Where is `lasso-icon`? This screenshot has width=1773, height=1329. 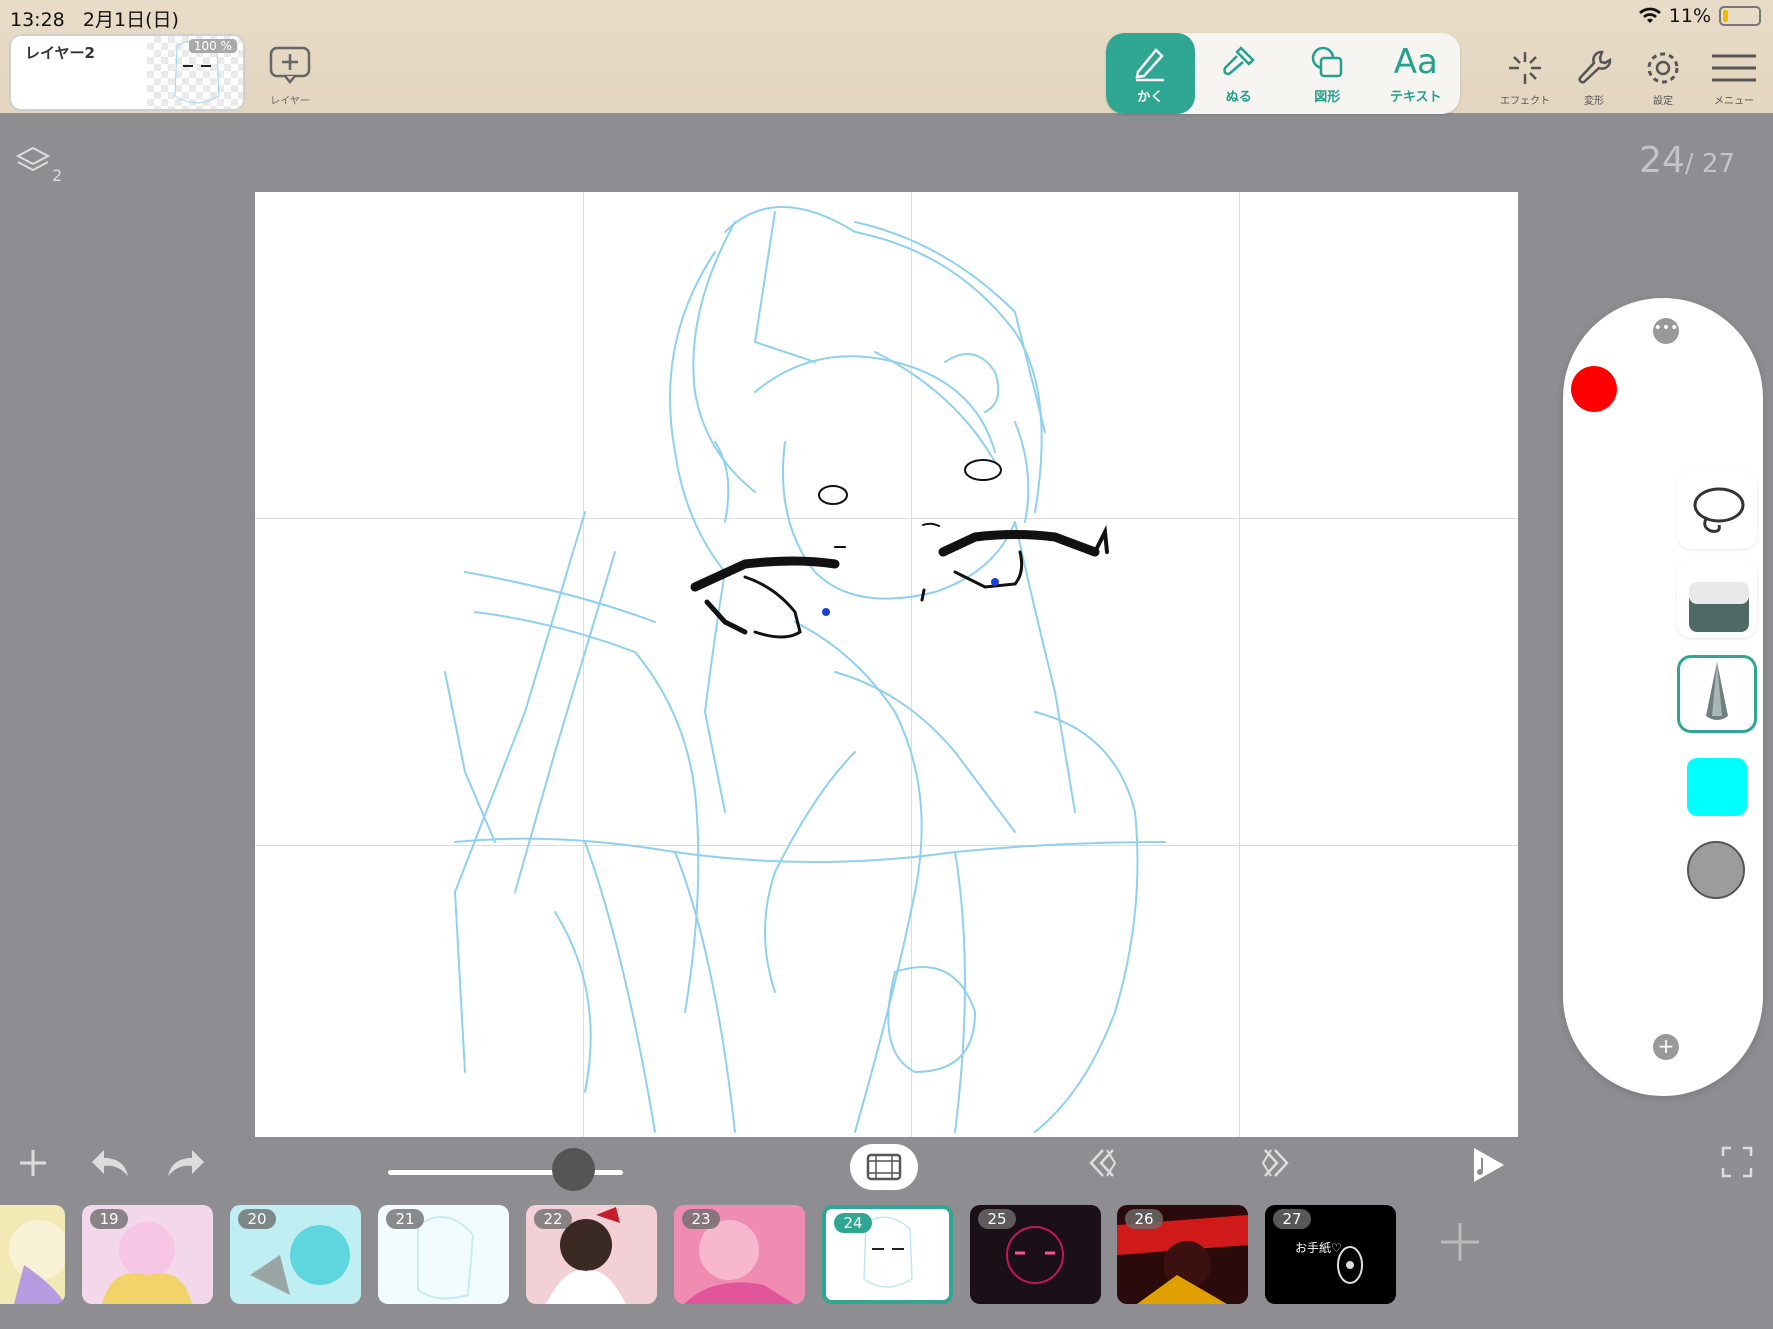 lasso-icon is located at coordinates (1719, 510).